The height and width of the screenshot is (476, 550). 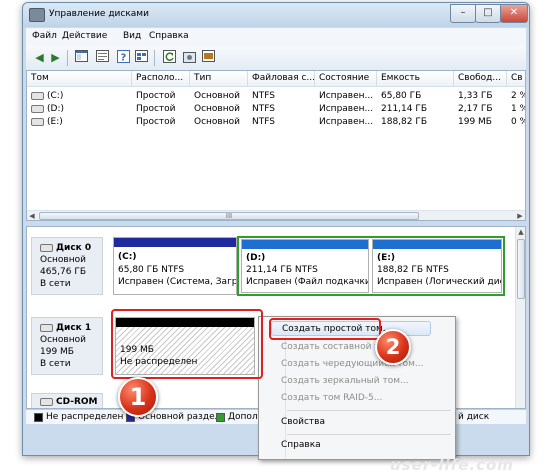 I want to click on column-header-status: Состояние, so click(x=346, y=79).